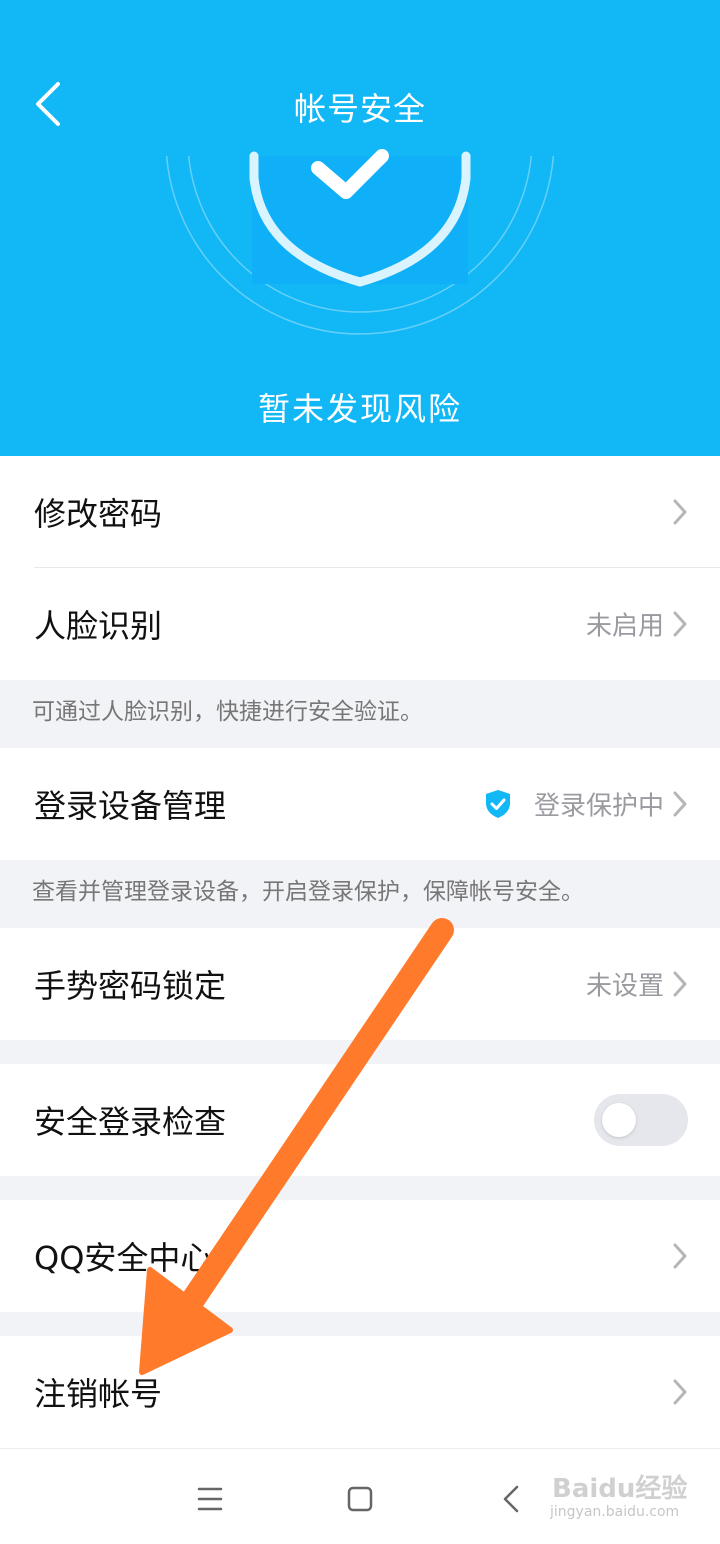 This screenshot has width=720, height=1544. What do you see at coordinates (598, 806) in the screenshot?
I see `login-protection-status: 登录保护中` at bounding box center [598, 806].